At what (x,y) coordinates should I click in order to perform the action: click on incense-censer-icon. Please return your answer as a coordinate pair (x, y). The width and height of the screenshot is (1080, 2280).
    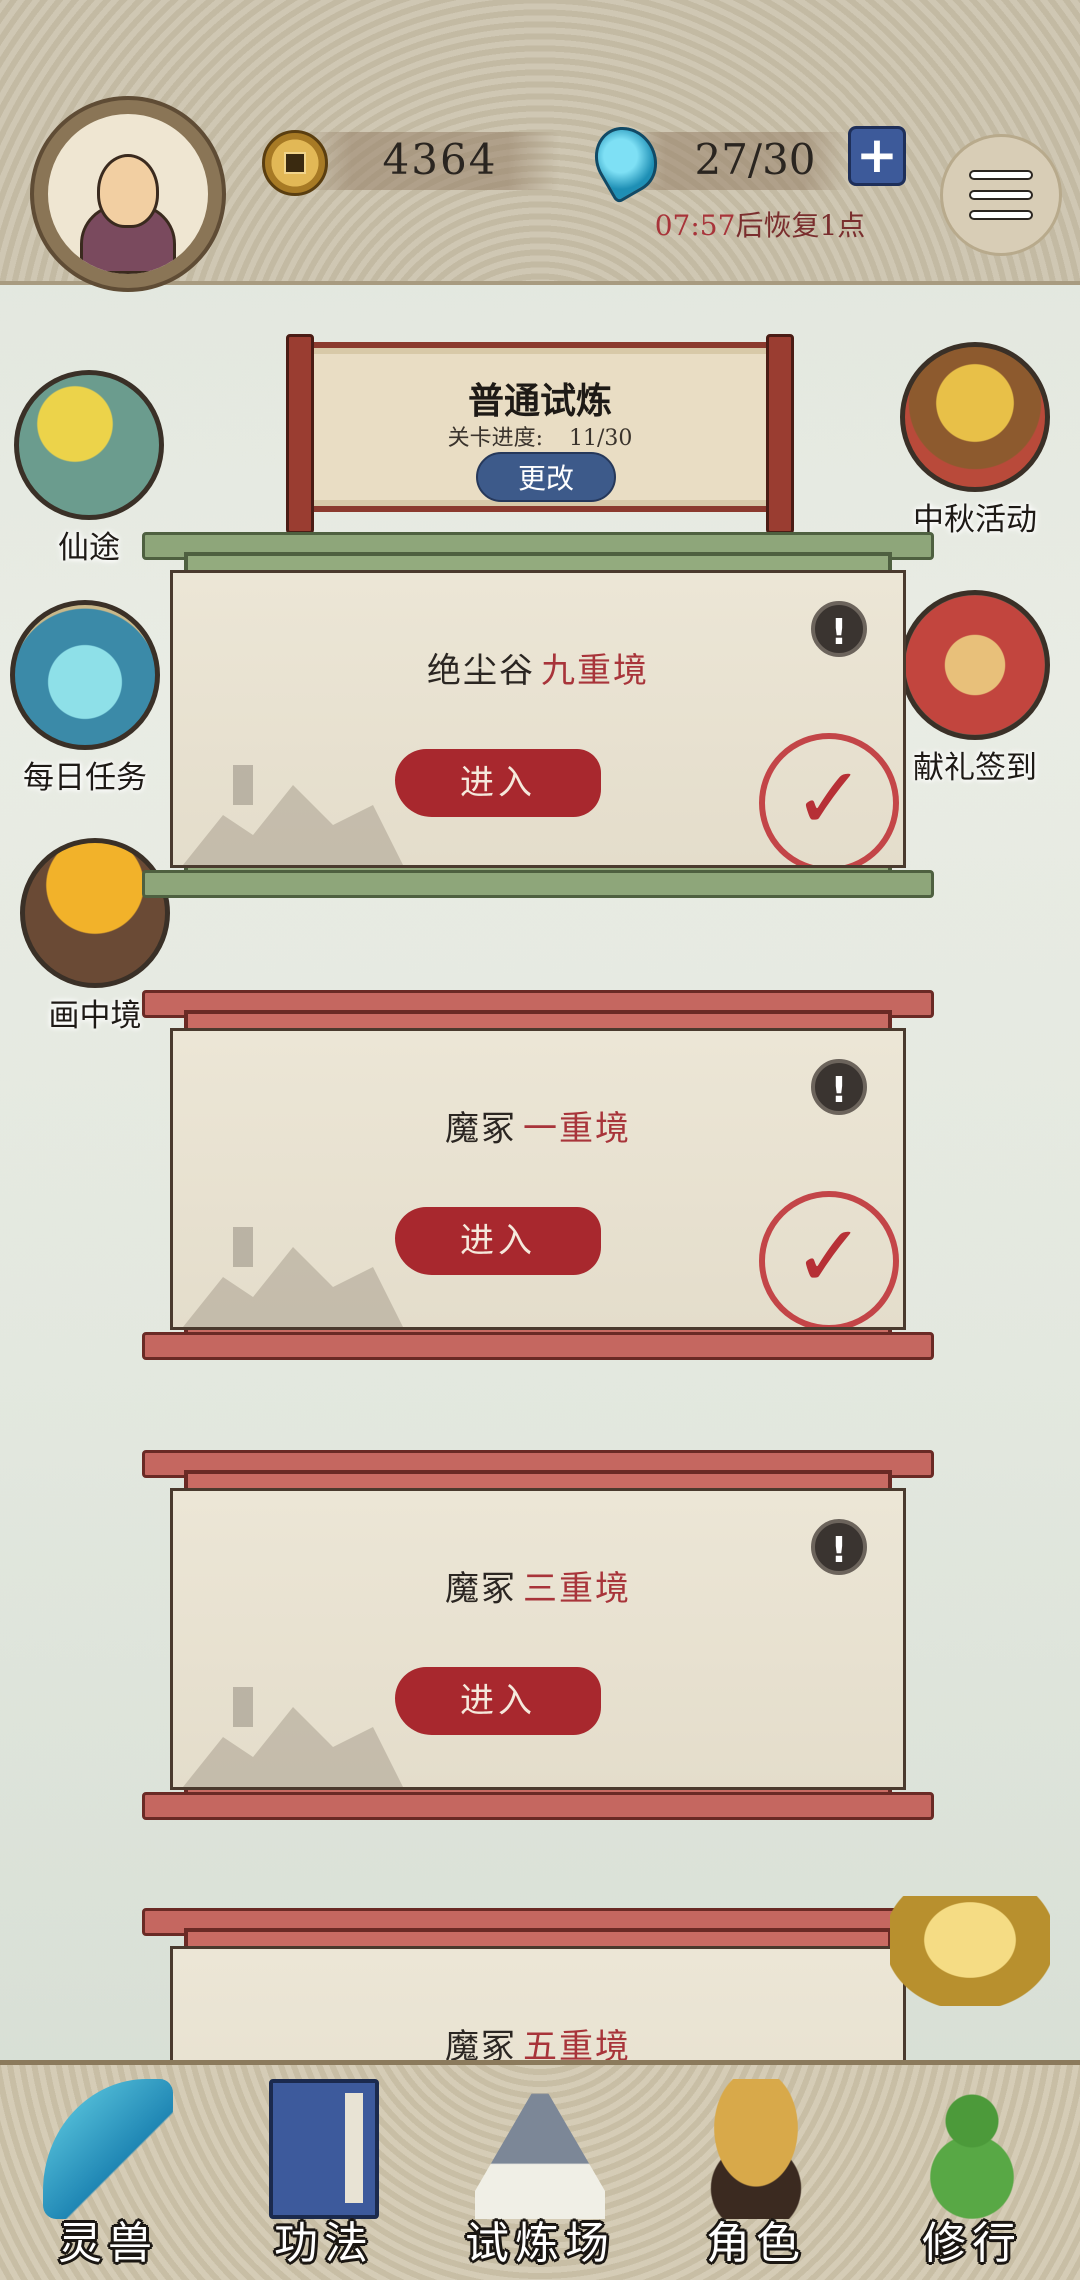
    Looking at the image, I should click on (970, 1951).